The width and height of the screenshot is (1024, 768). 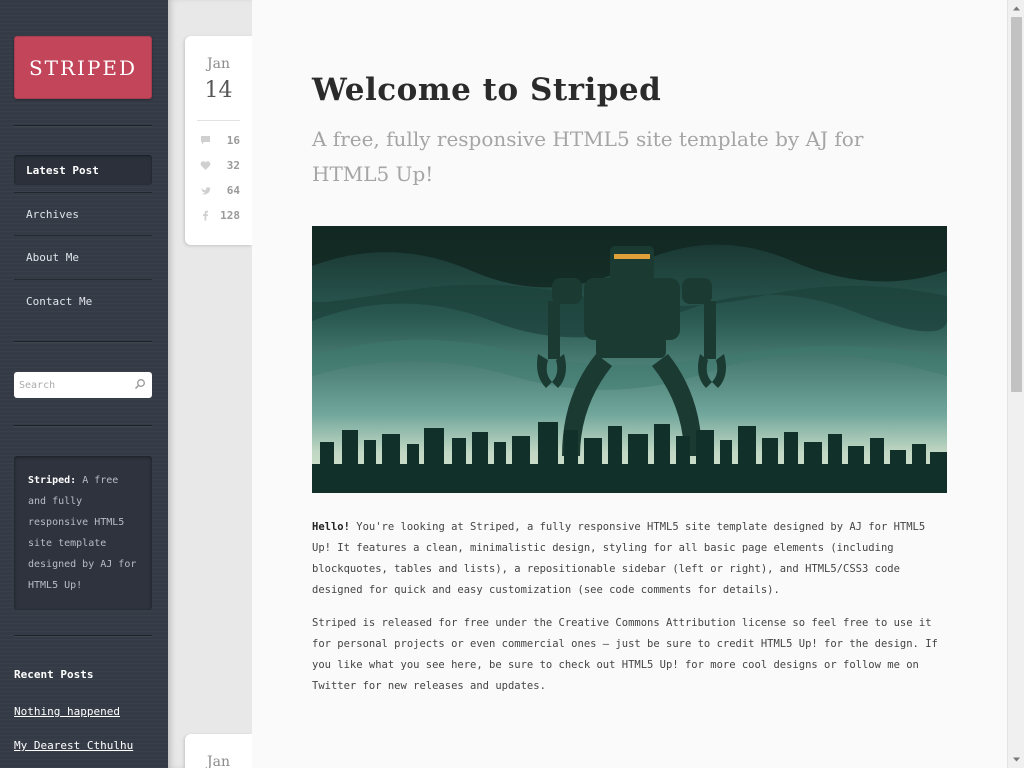 What do you see at coordinates (52, 480) in the screenshot?
I see `about-title: Striped:` at bounding box center [52, 480].